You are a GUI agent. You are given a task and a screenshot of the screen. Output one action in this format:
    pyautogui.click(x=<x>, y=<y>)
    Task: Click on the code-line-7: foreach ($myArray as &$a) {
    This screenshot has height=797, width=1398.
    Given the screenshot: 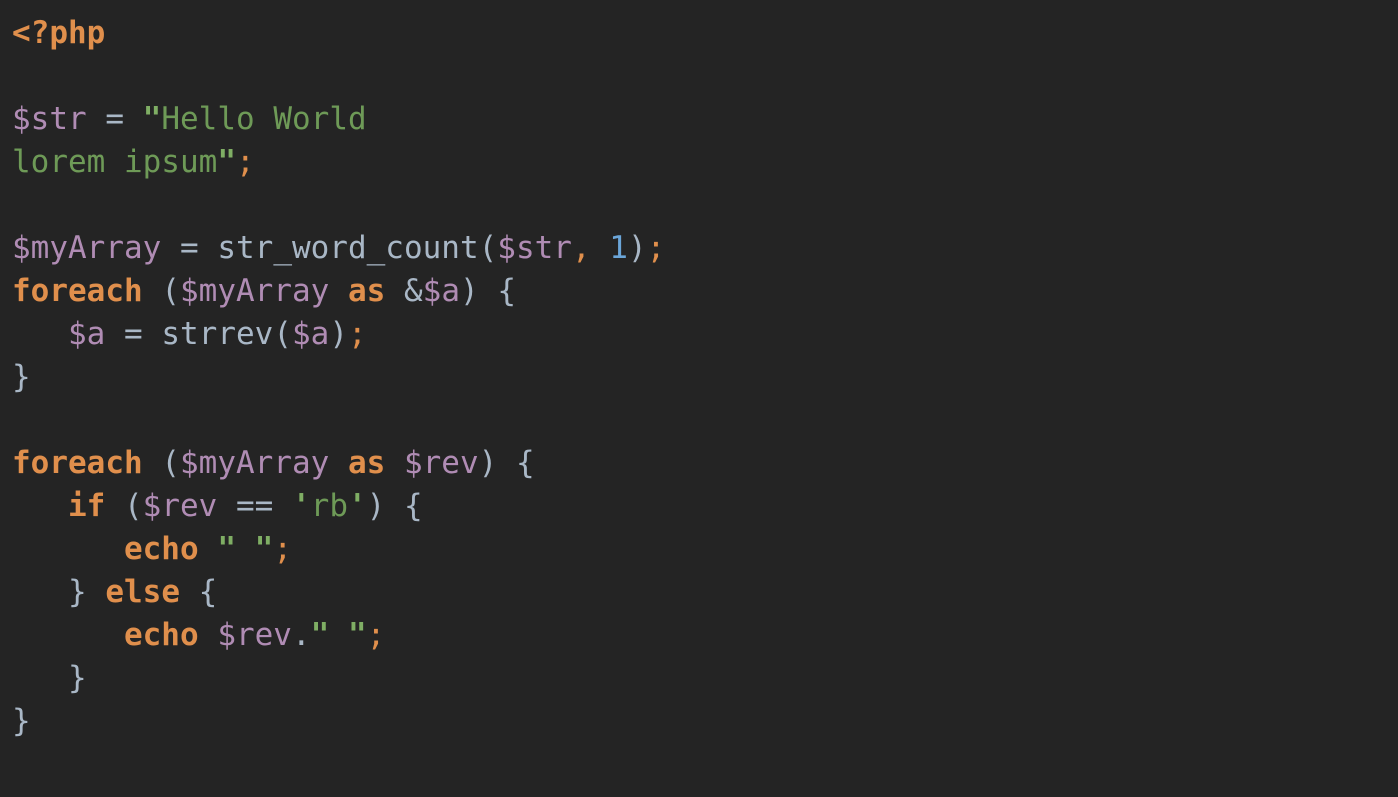 What is the action you would take?
    pyautogui.click(x=705, y=291)
    